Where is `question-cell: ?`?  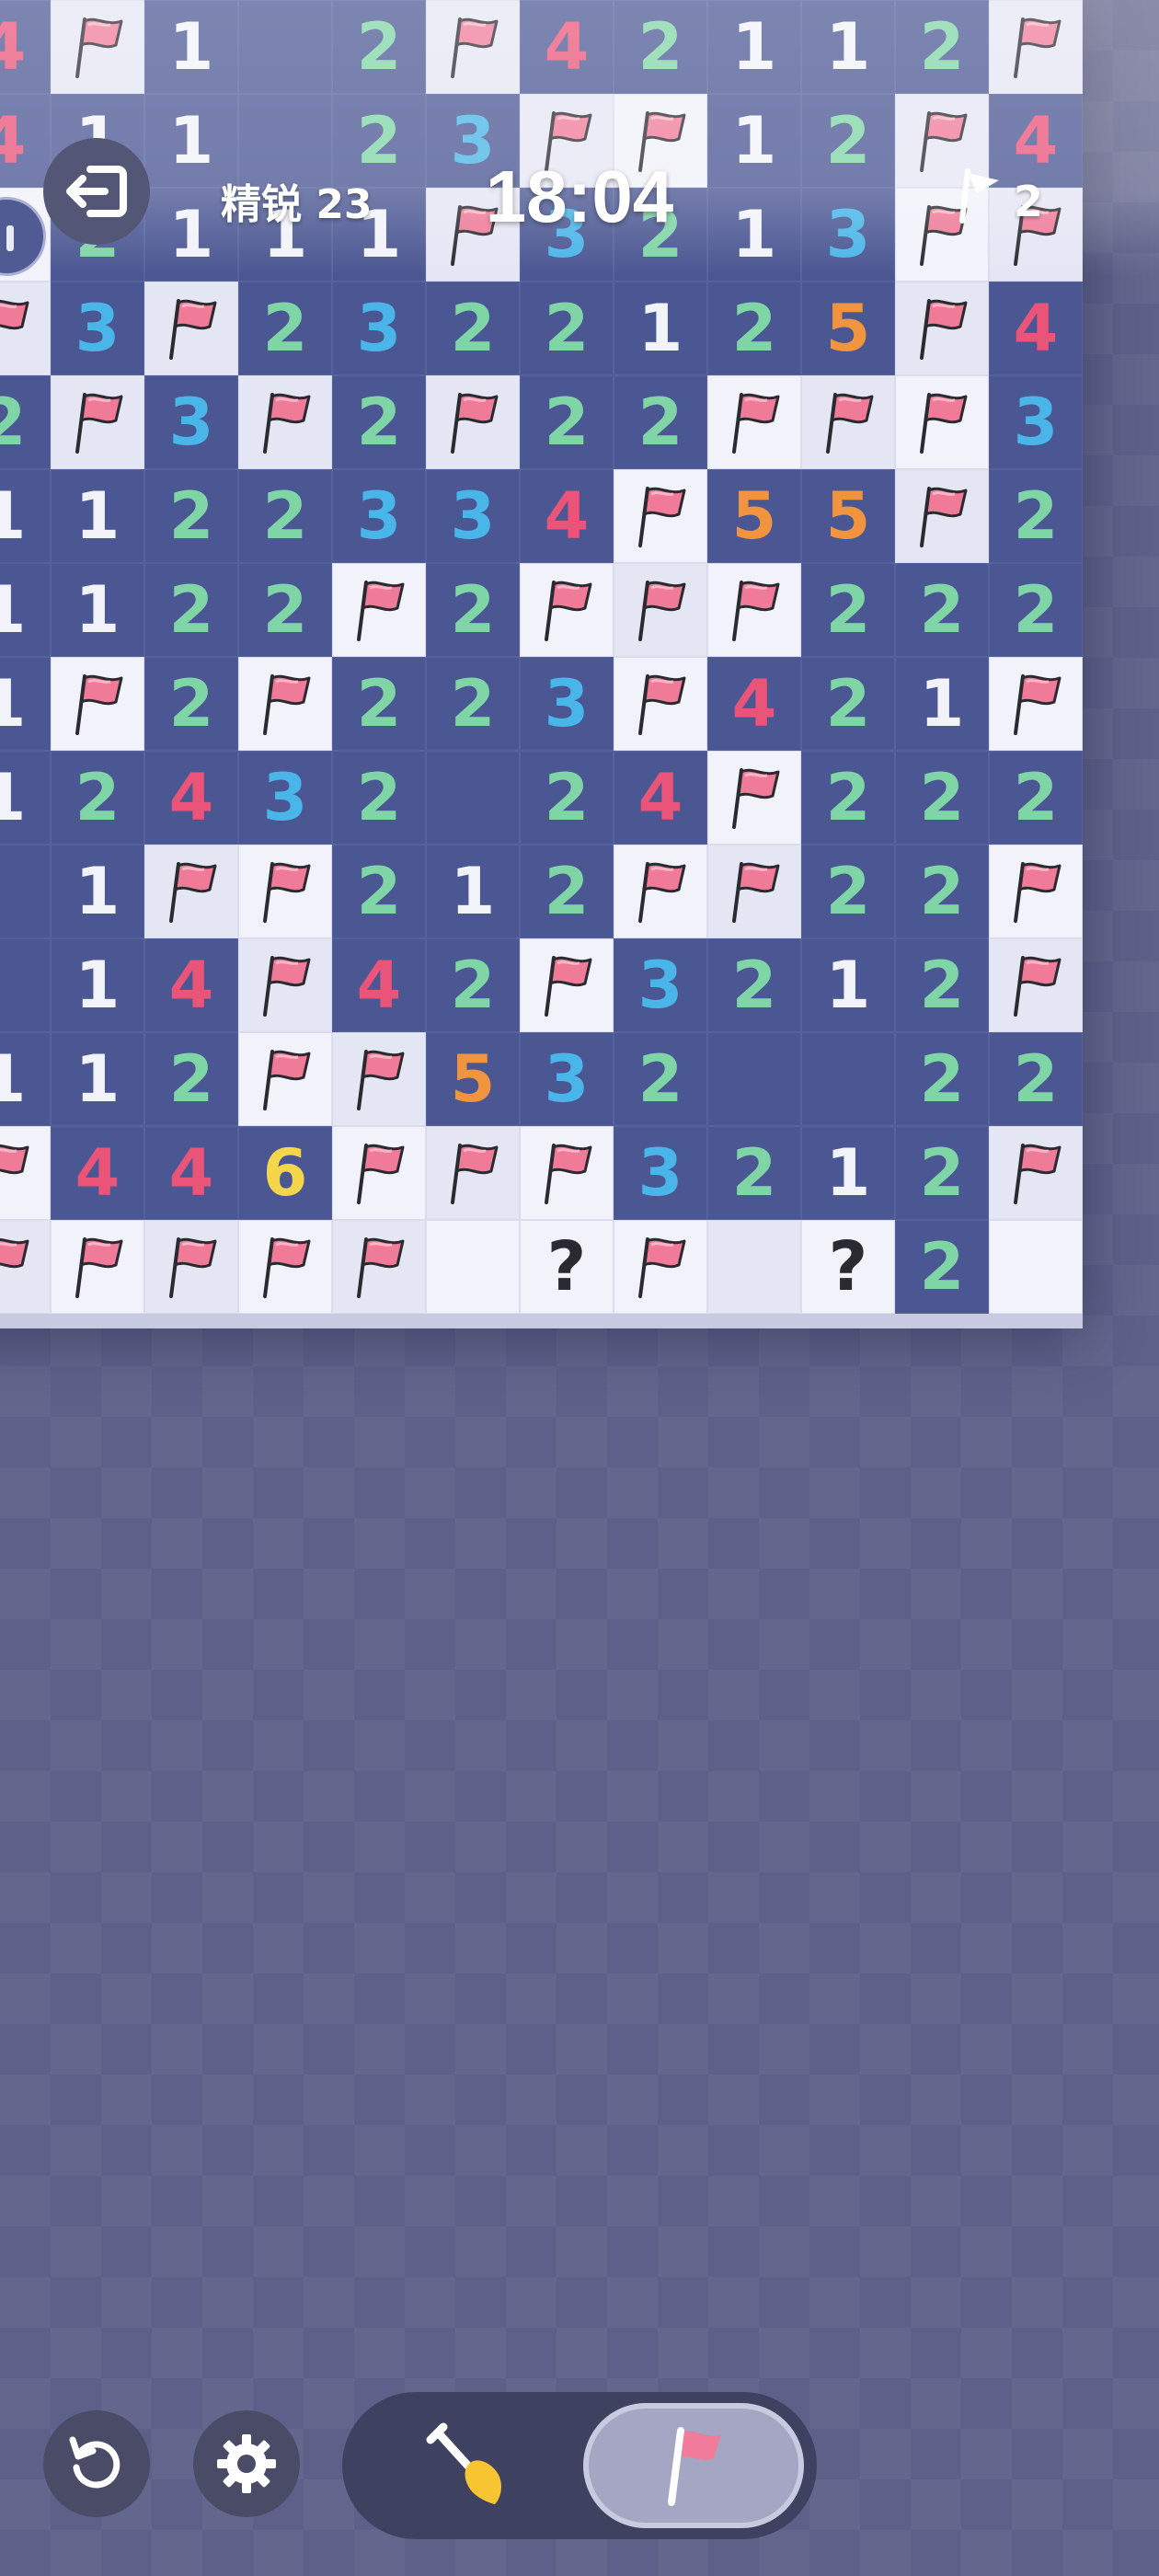
question-cell: ? is located at coordinates (567, 1267).